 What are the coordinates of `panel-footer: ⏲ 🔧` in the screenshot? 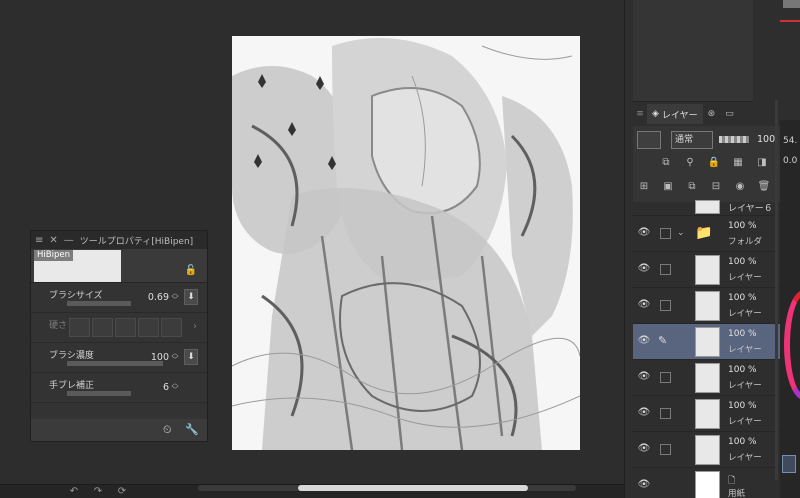 It's located at (119, 430).